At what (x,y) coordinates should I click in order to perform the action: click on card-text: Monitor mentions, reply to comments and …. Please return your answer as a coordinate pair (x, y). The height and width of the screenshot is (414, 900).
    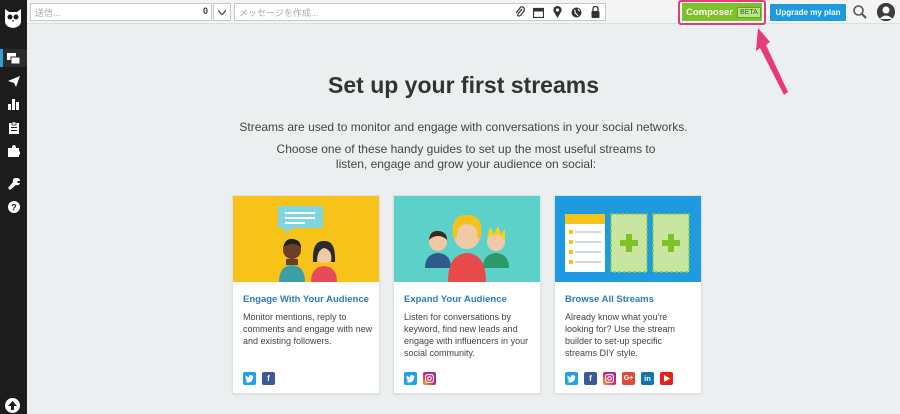
    Looking at the image, I should click on (308, 329).